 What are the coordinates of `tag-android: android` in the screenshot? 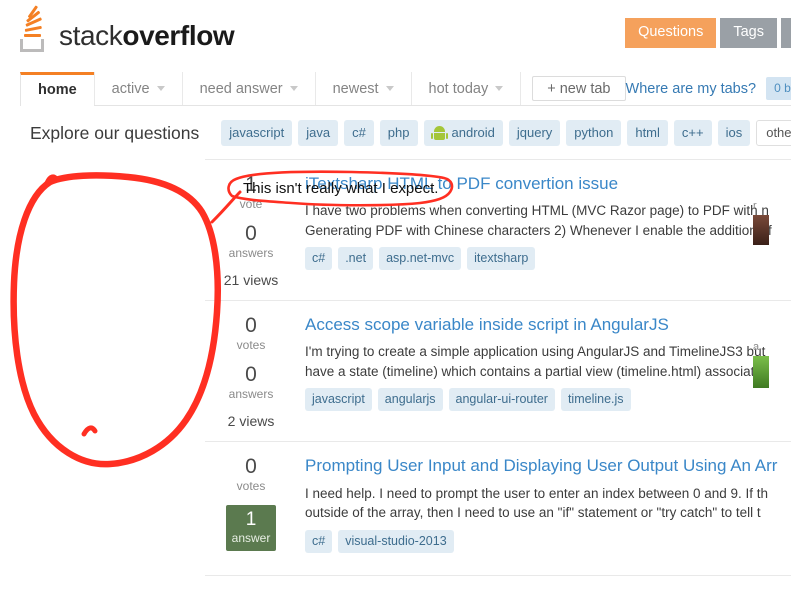 It's located at (463, 133).